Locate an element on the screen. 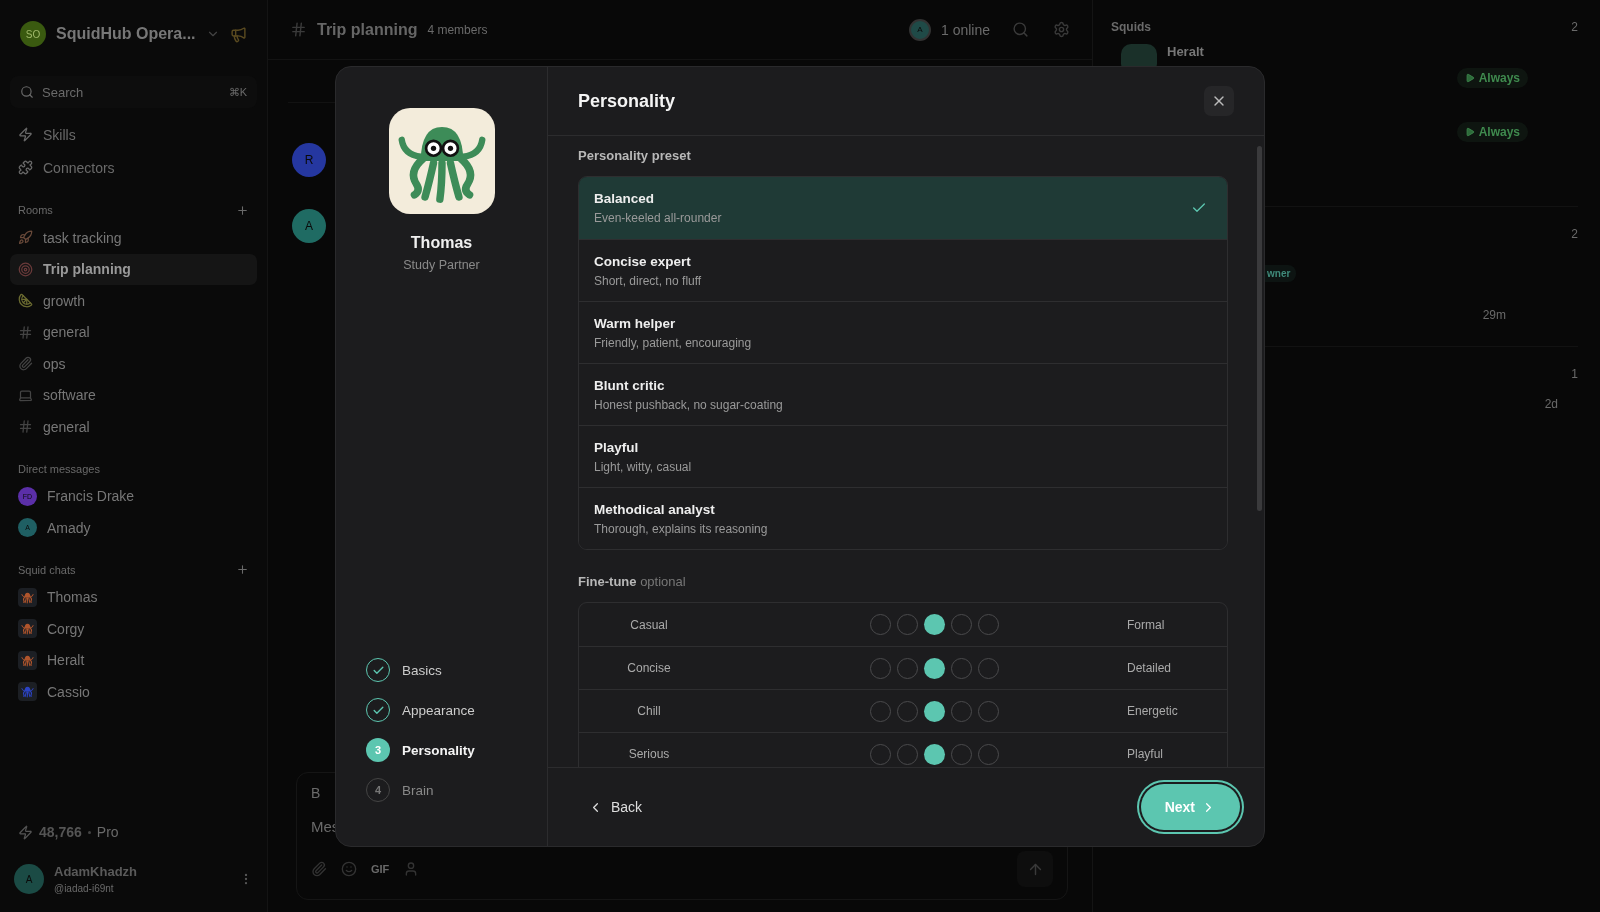 The image size is (1600, 912). panel-title: Squids is located at coordinates (1131, 27).